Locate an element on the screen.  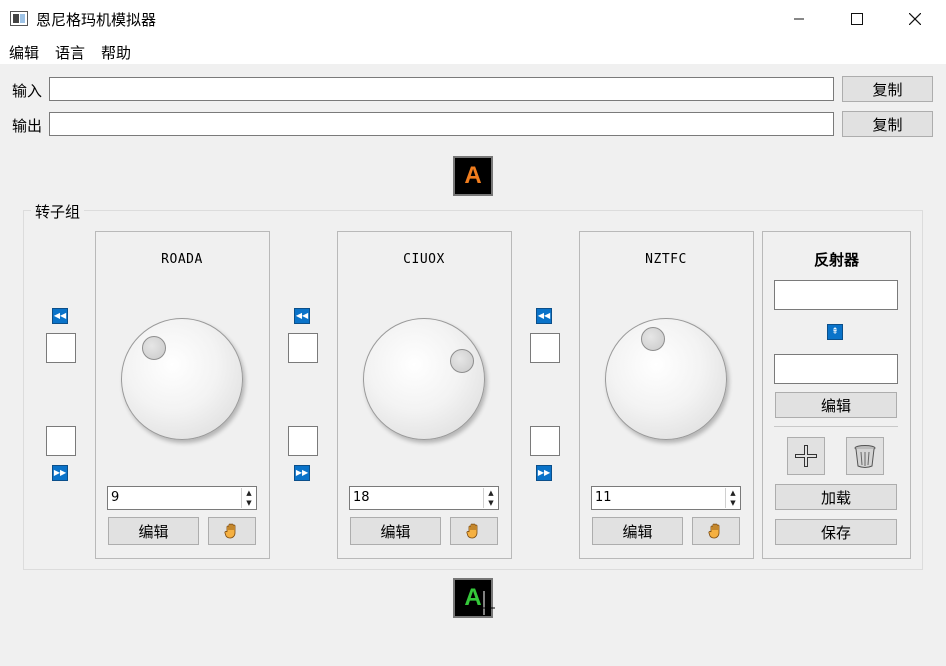
rotor2-step-back-button: ◀◀ is located at coordinates (302, 316).